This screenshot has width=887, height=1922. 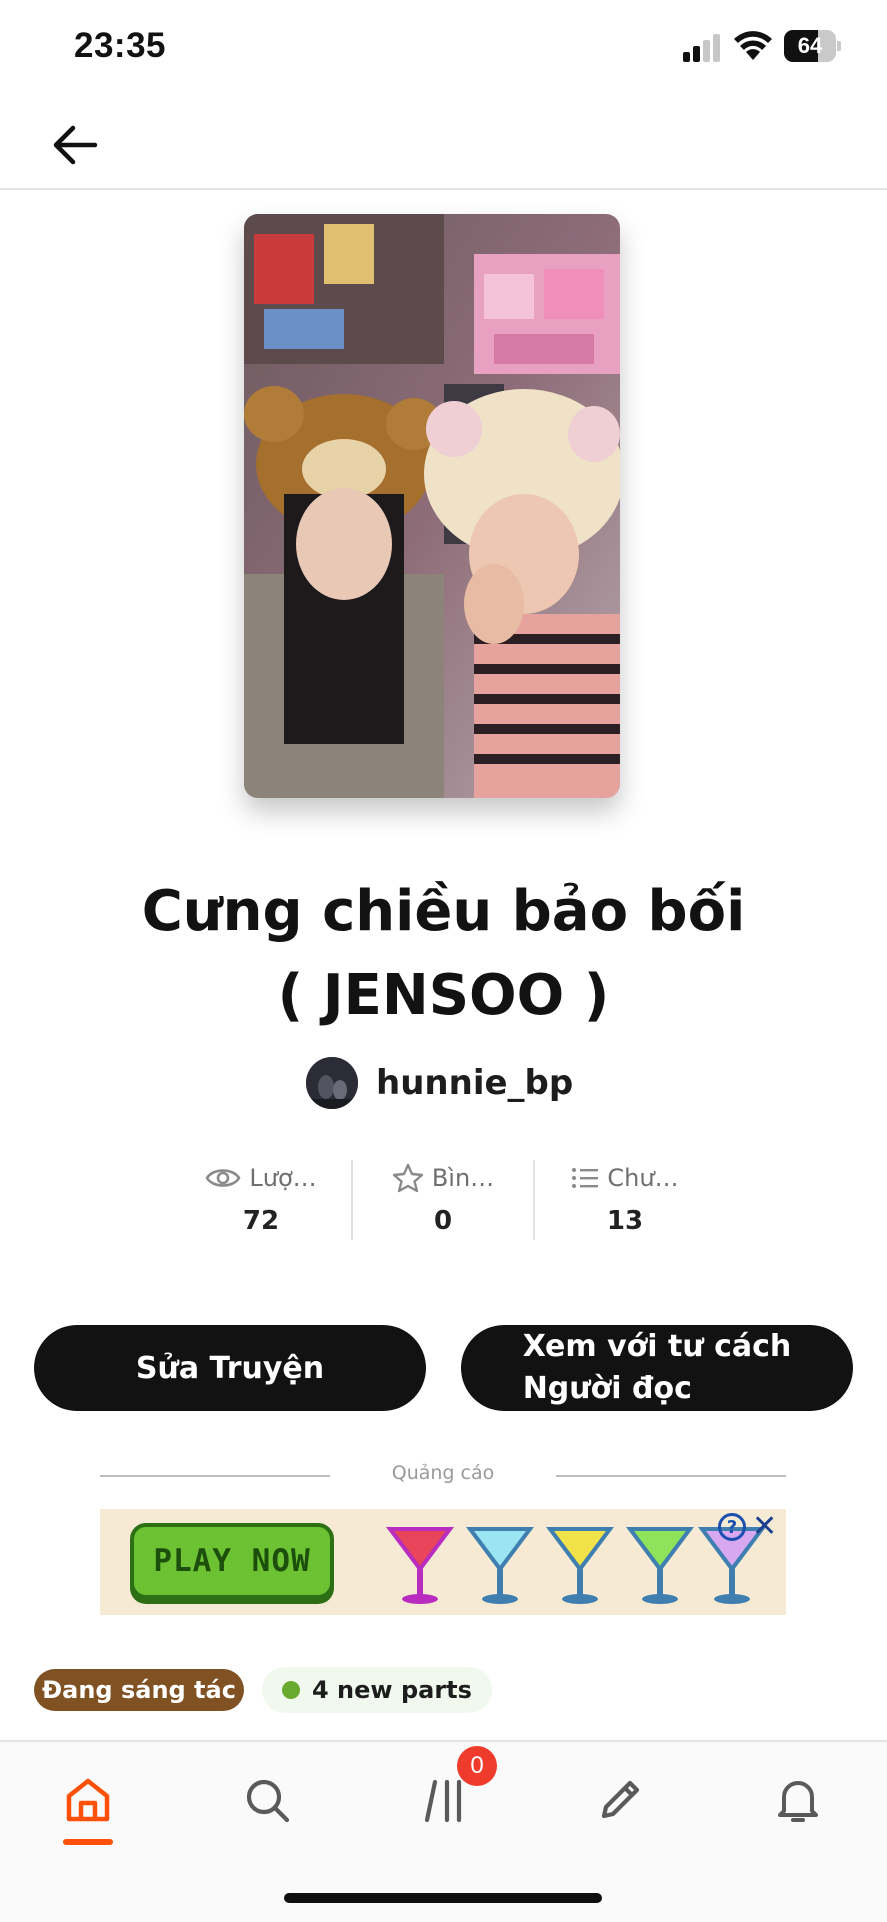 I want to click on header-divider, so click(x=443, y=189).